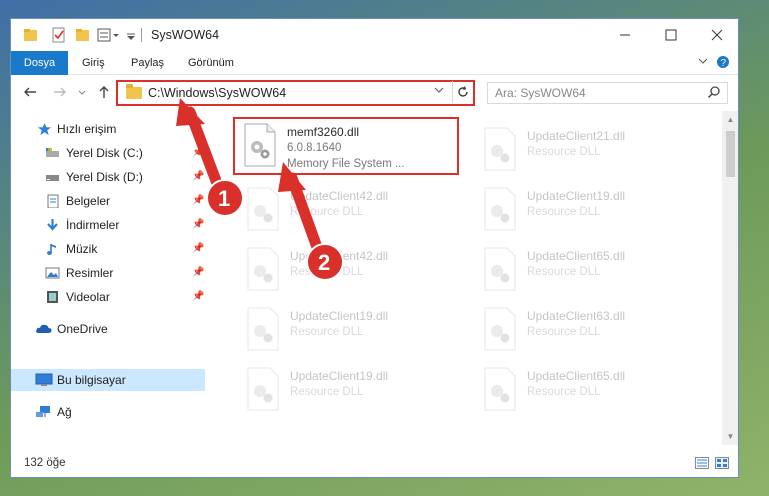  Describe the element at coordinates (52, 201) in the screenshot. I see `document-icon` at that location.